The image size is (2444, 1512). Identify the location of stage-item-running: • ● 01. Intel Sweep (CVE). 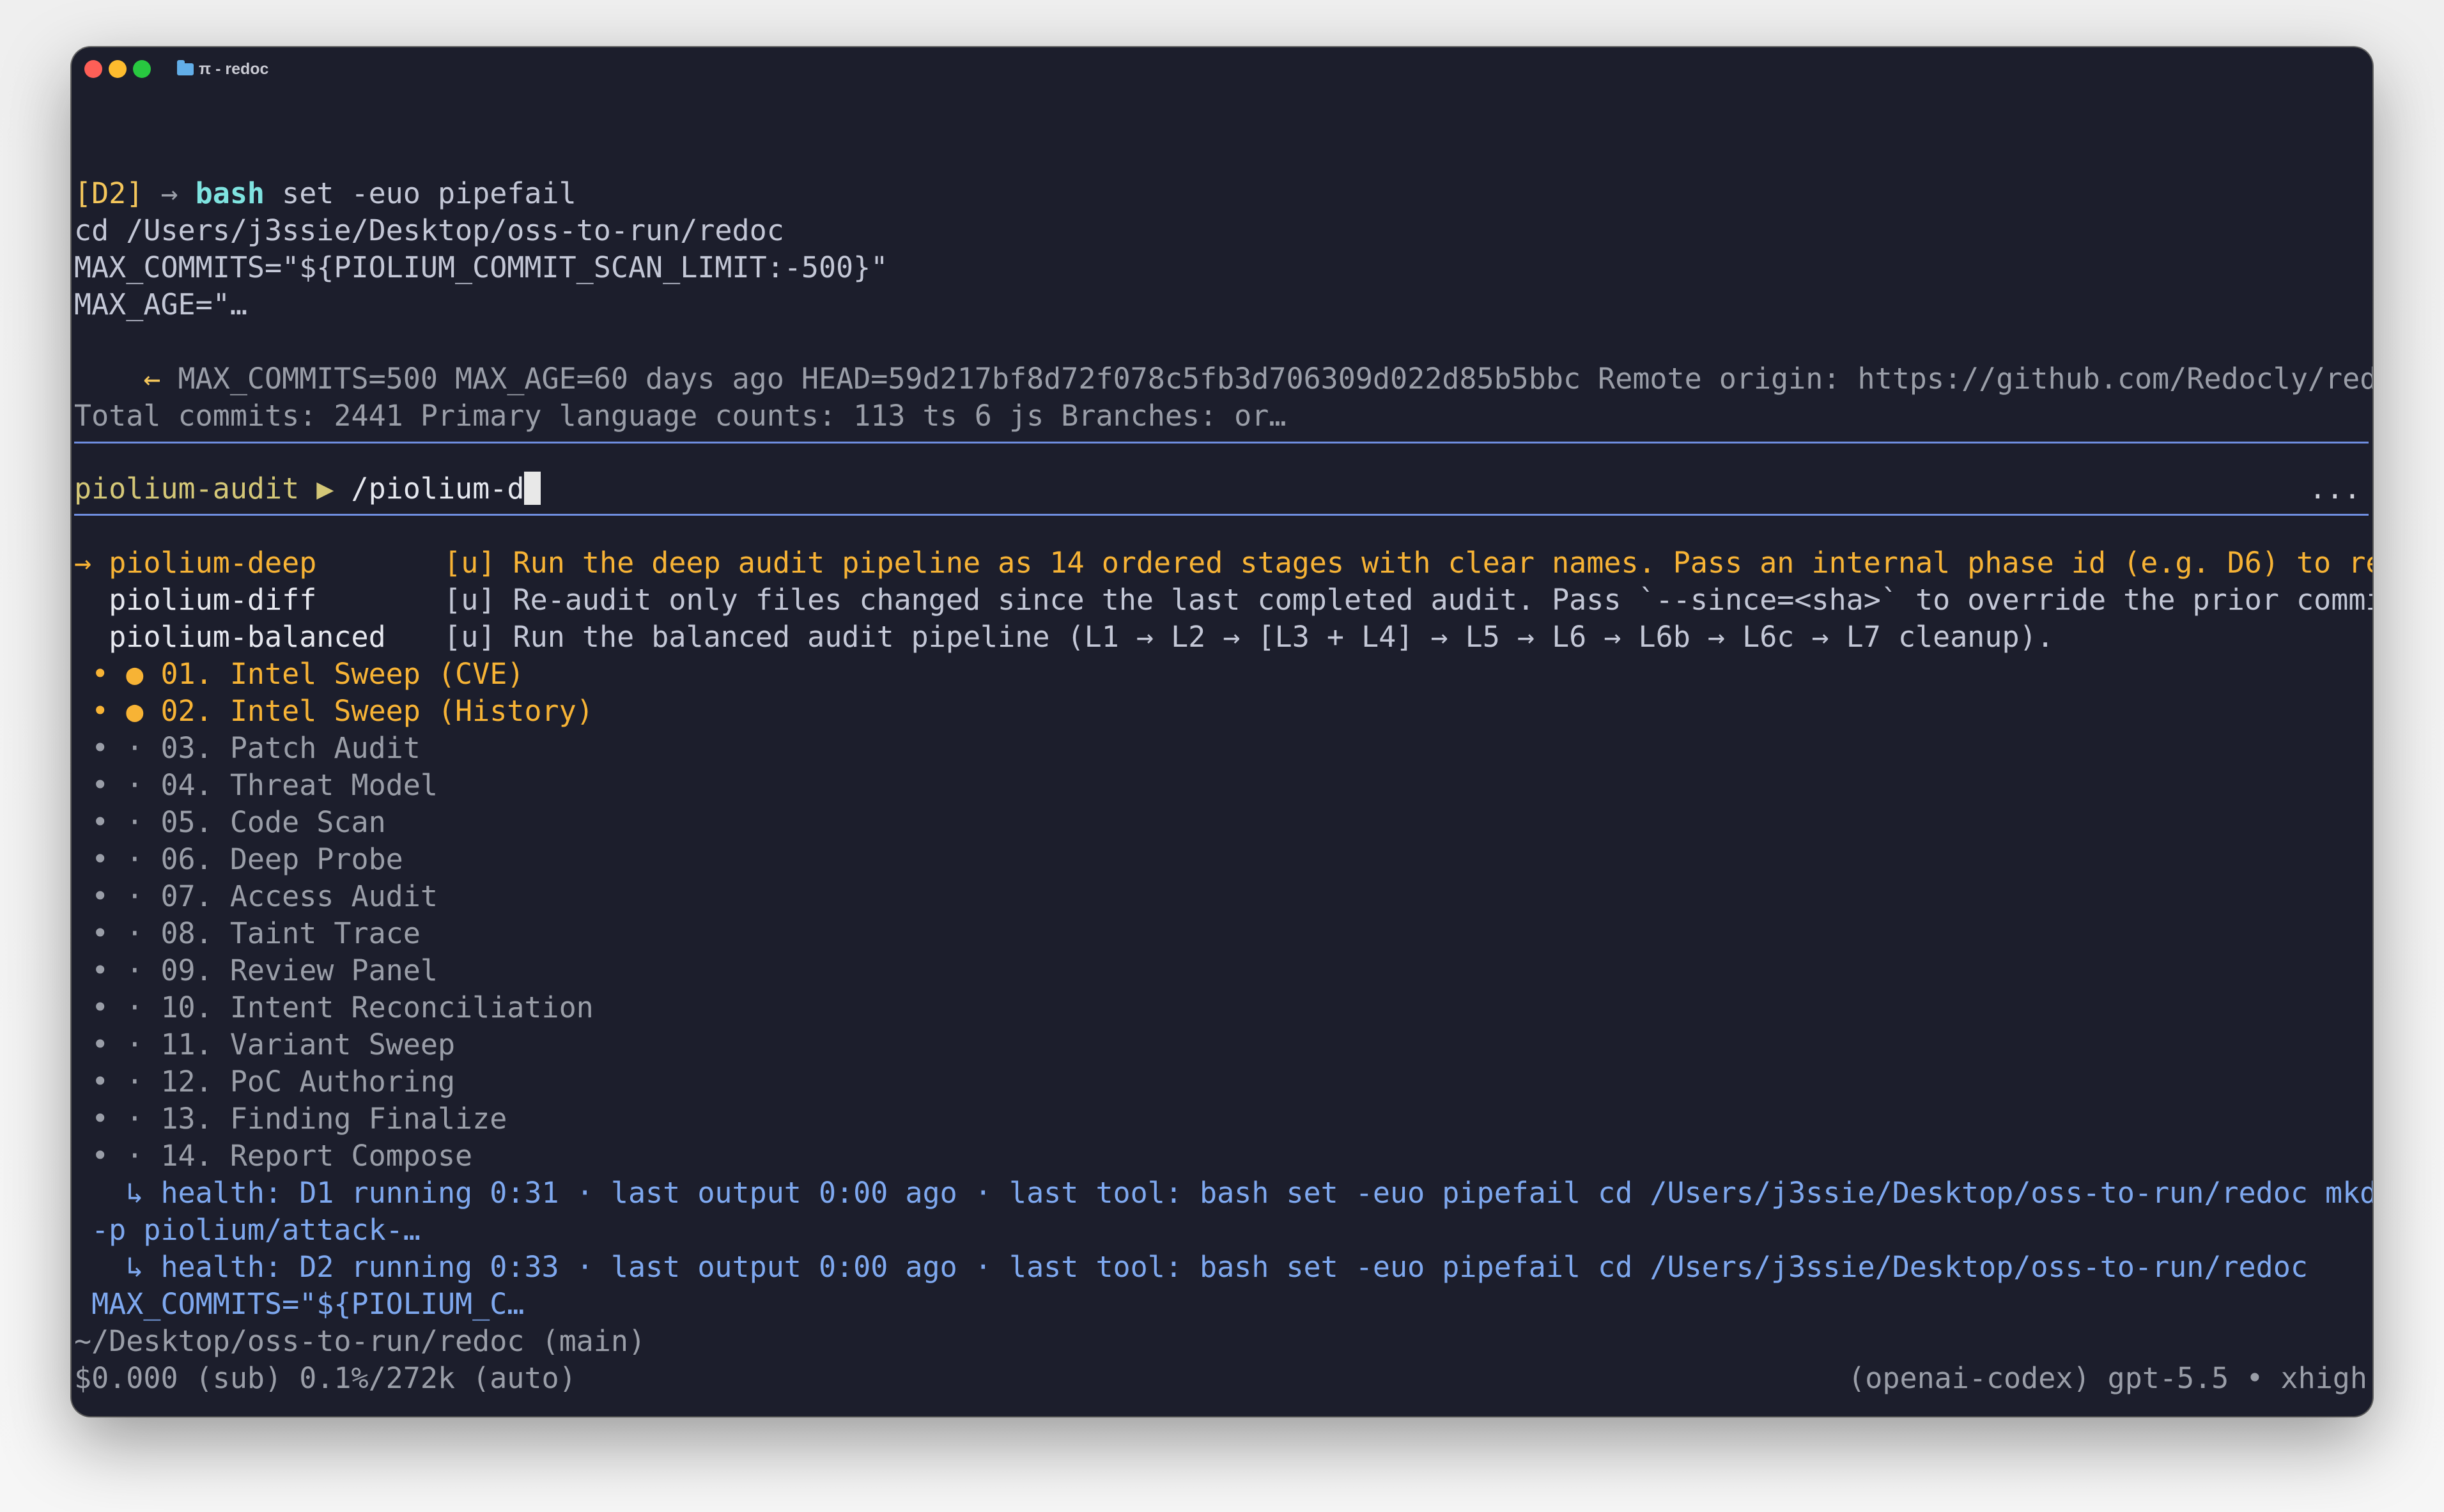
(299, 674).